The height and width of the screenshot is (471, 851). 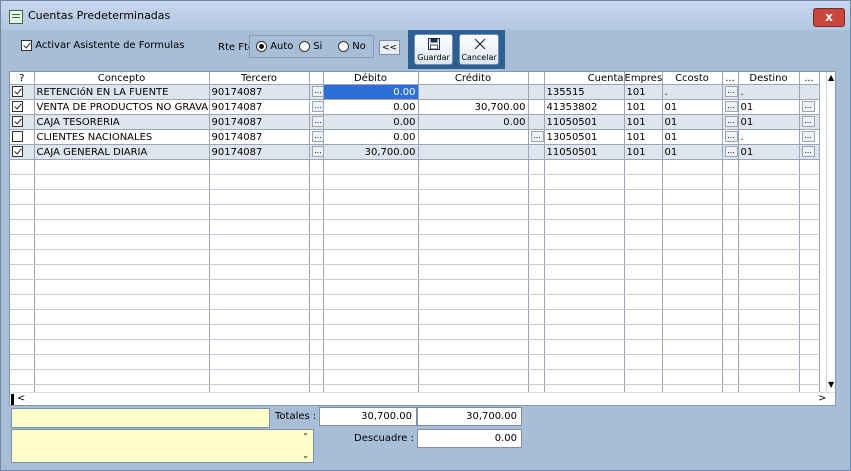 I want to click on credito-cell, so click(x=473, y=152).